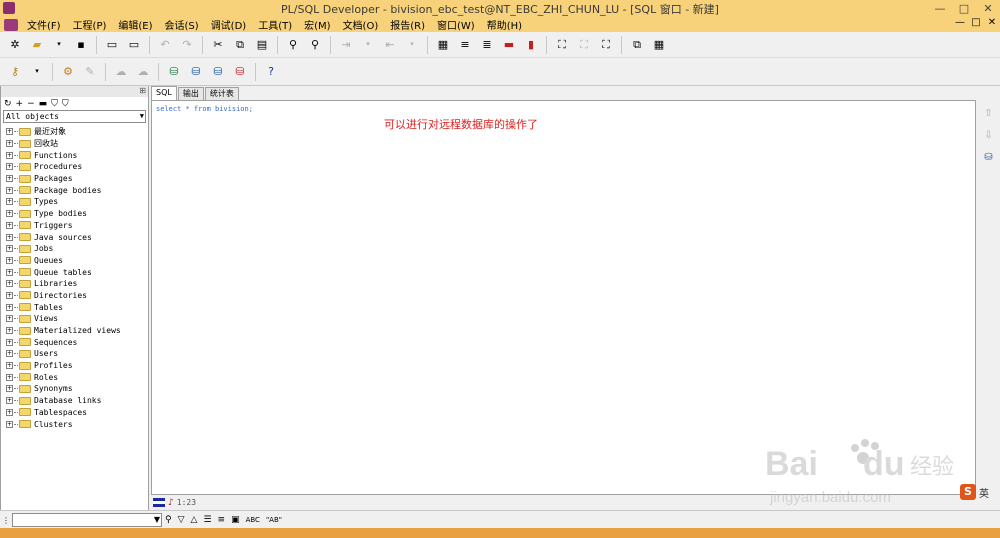  I want to click on add-icon: +, so click(20, 104).